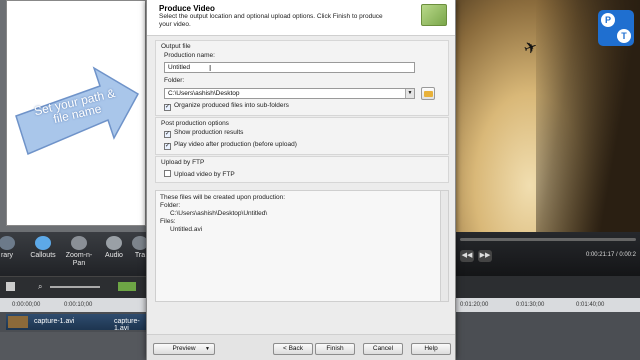 The image size is (640, 360). I want to click on library-icon, so click(7, 243).